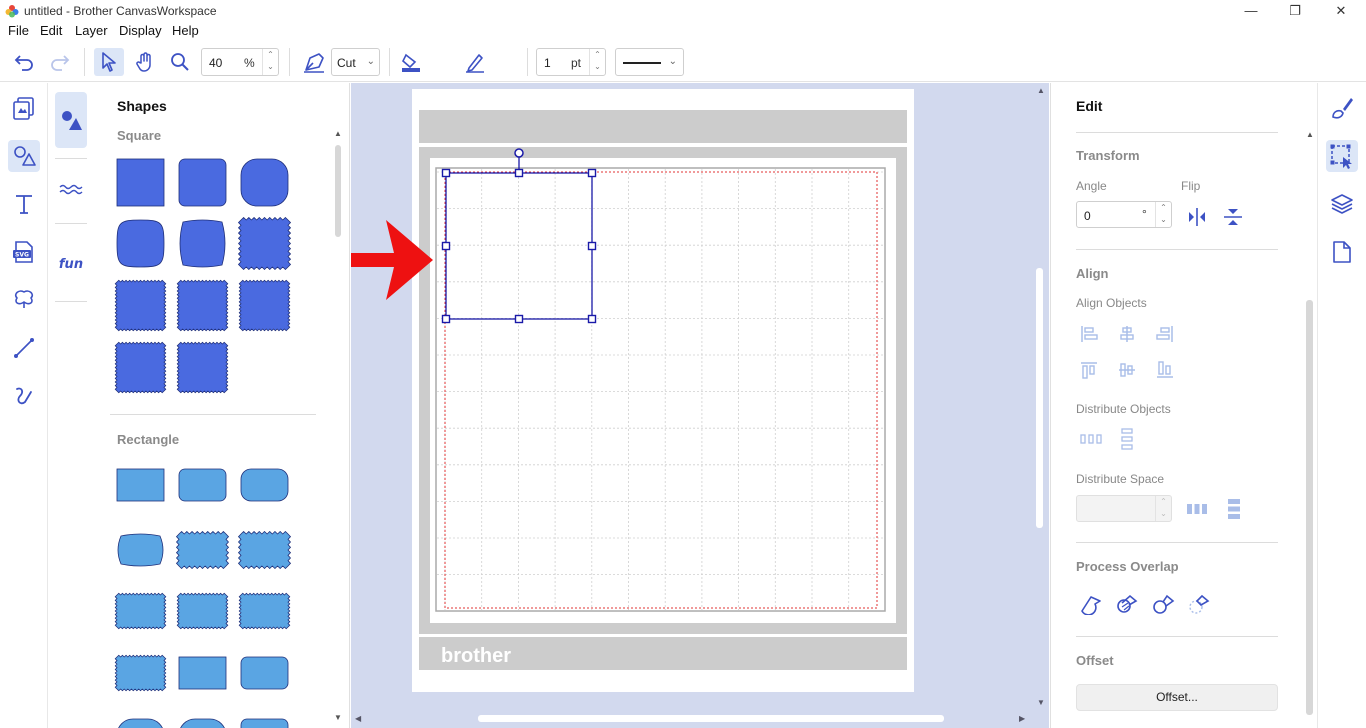 This screenshot has height=728, width=1366. I want to click on weld-icon, so click(1091, 604).